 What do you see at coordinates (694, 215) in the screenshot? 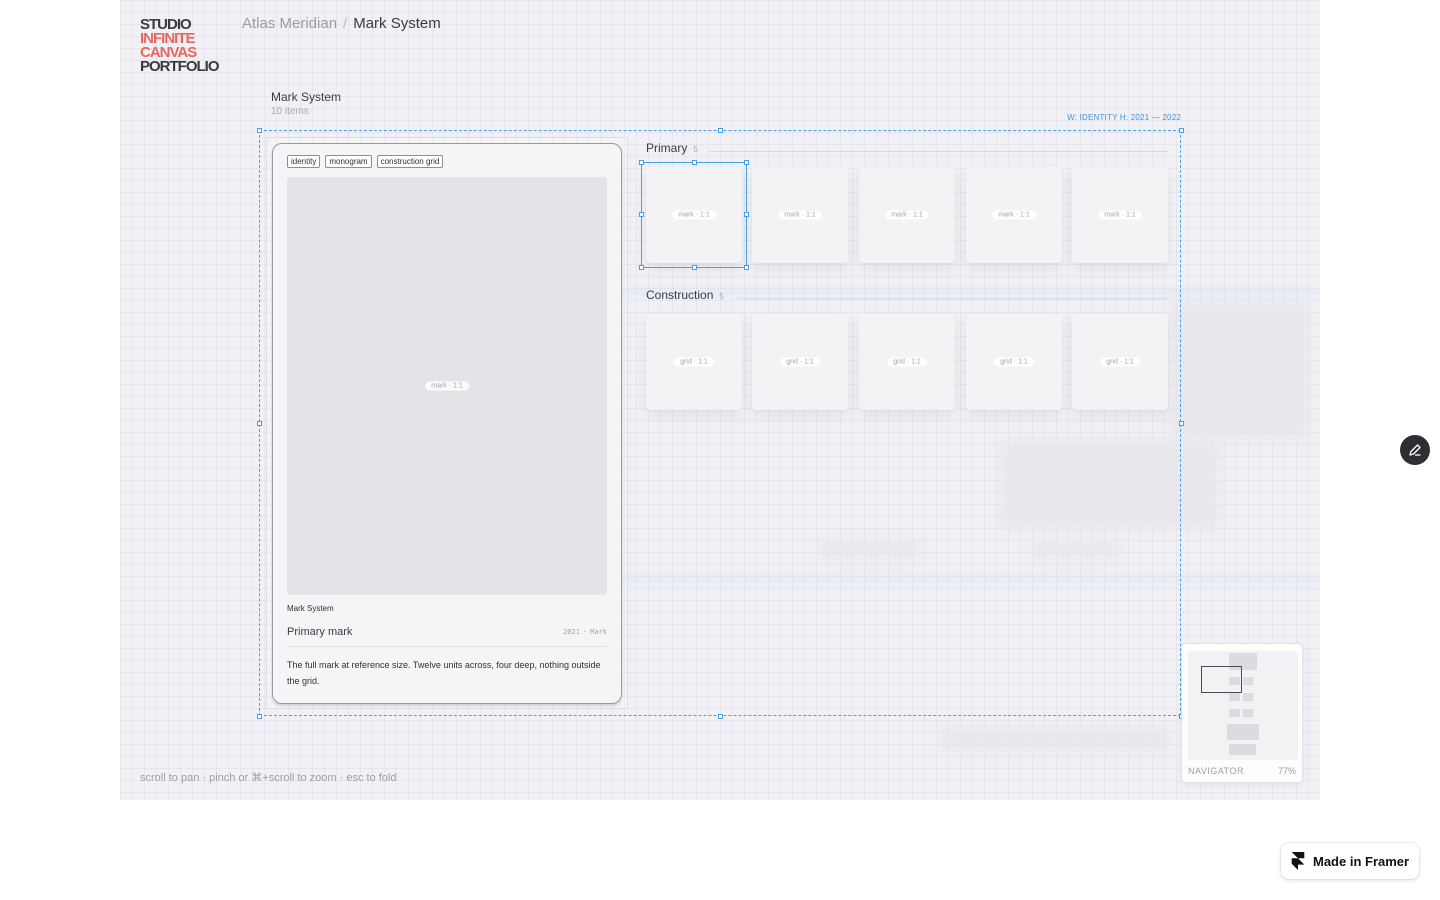
I see `tile-selection-outline` at bounding box center [694, 215].